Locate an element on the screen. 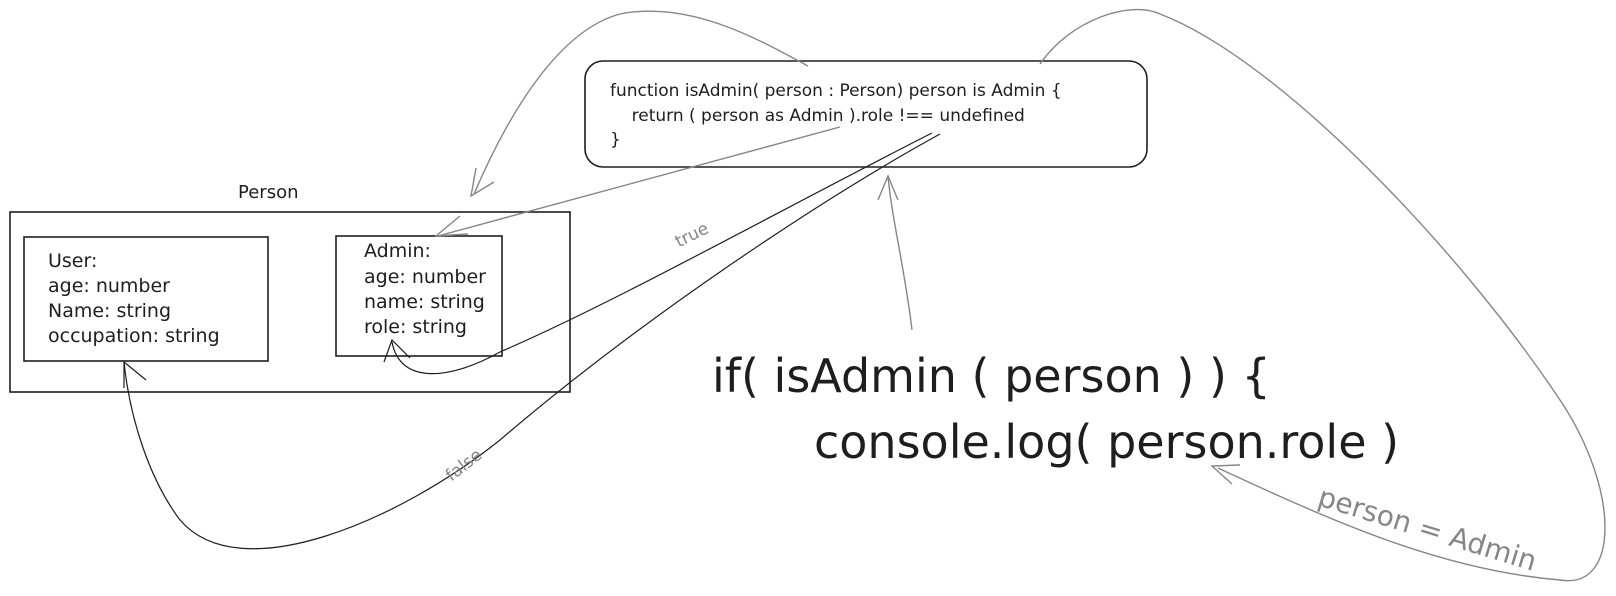 The image size is (1616, 596). person-group-title: Person is located at coordinates (268, 192).